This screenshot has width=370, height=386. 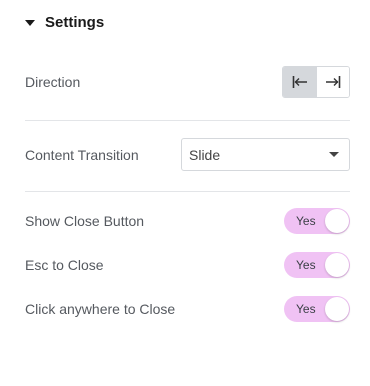 I want to click on content-transition-select: Slide, so click(x=265, y=154).